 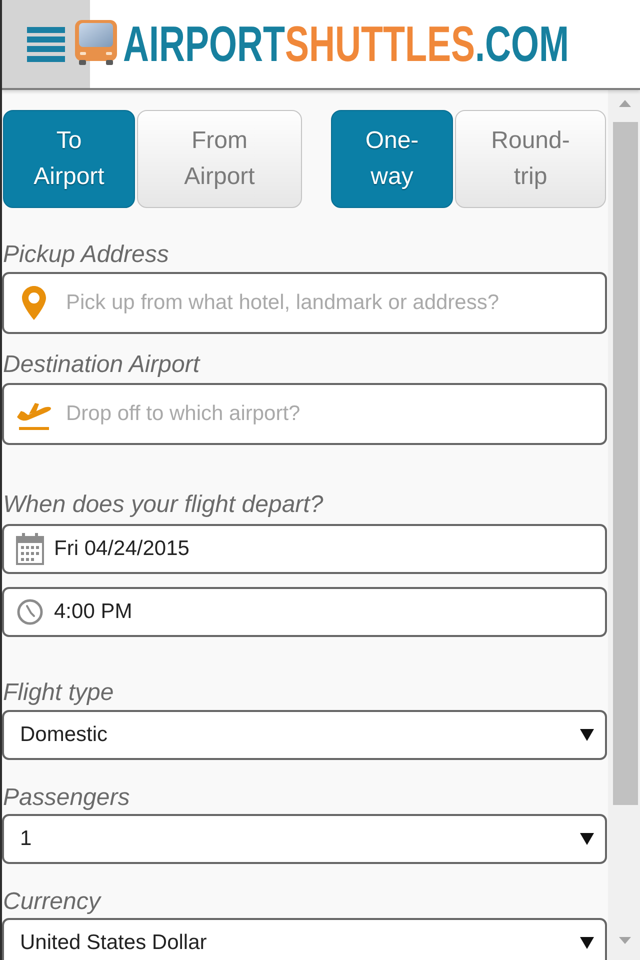 What do you see at coordinates (392, 159) in the screenshot?
I see `trip-type-tab: One-way` at bounding box center [392, 159].